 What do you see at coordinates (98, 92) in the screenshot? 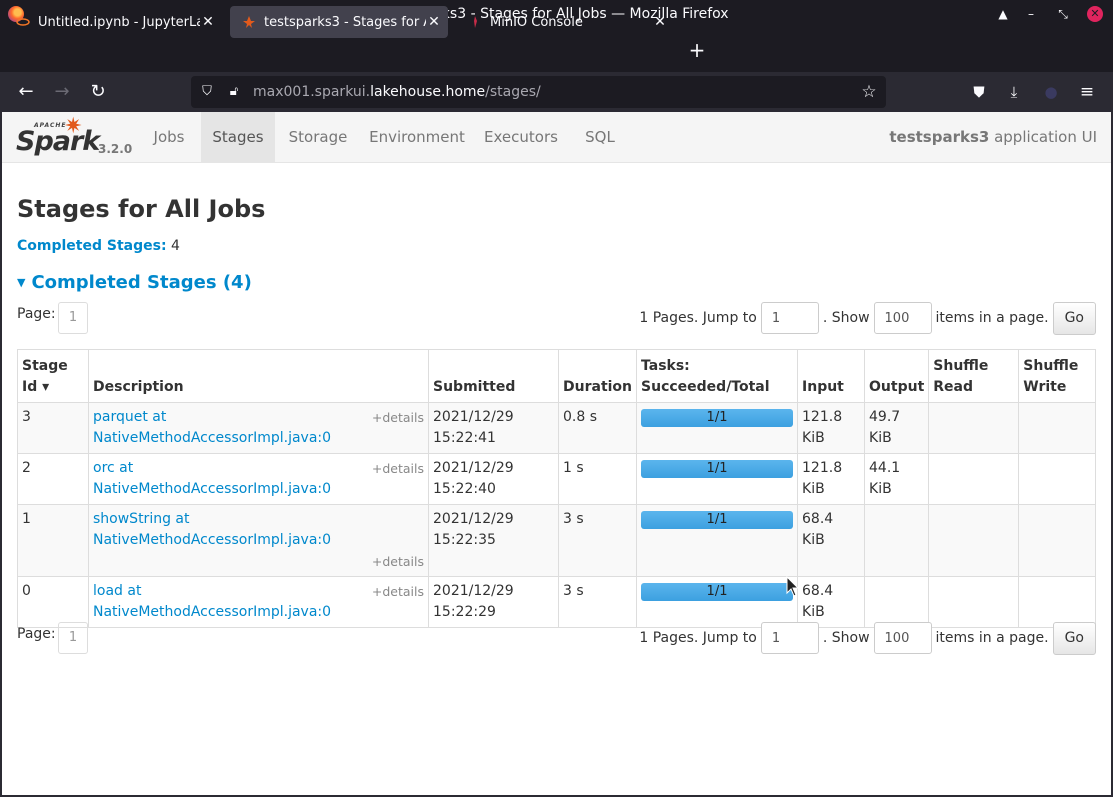
I see `reload-icon: ↻` at bounding box center [98, 92].